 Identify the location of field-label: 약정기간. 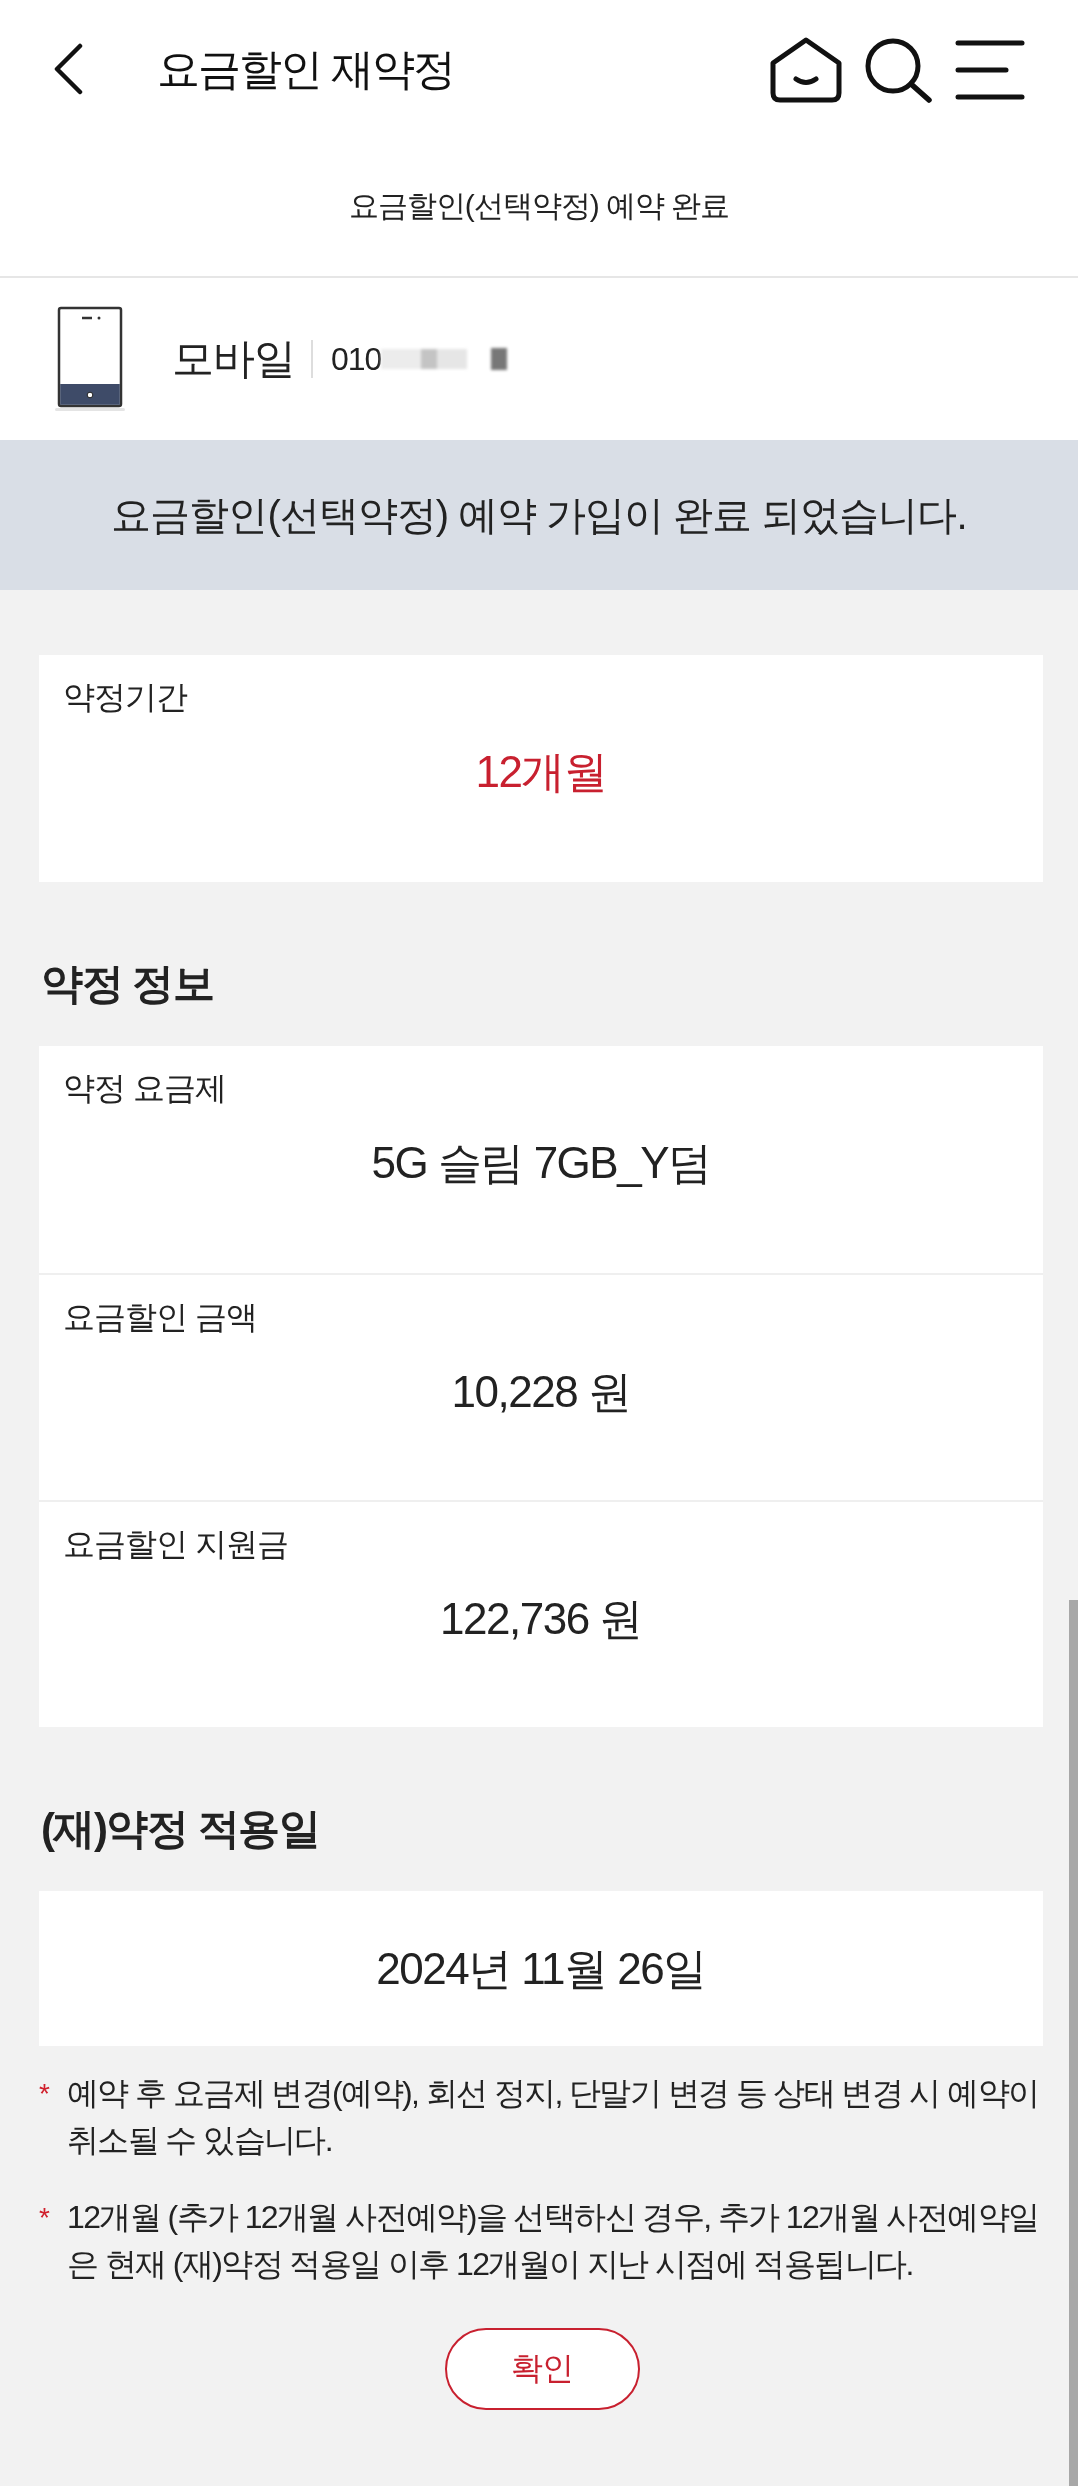
(126, 697).